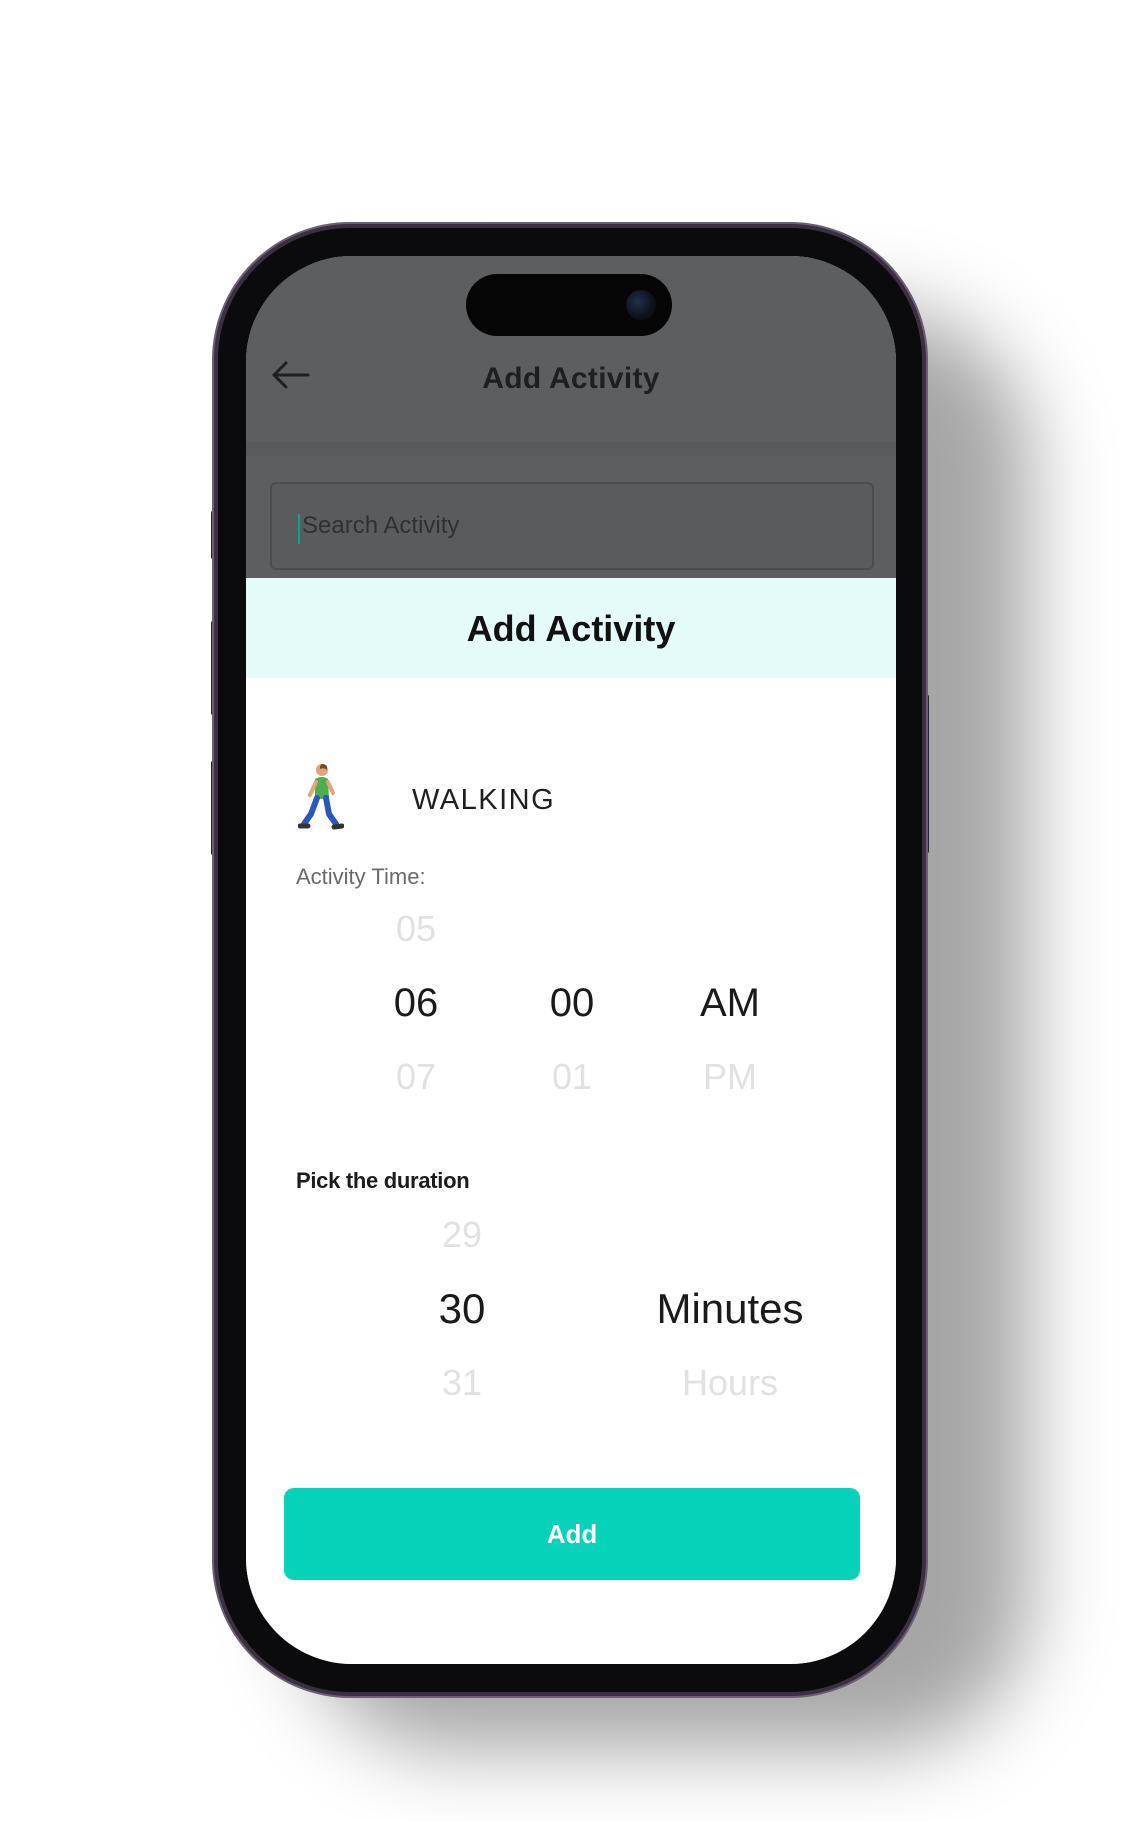 This screenshot has width=1133, height=1821. I want to click on page-title: Add Activity, so click(571, 378).